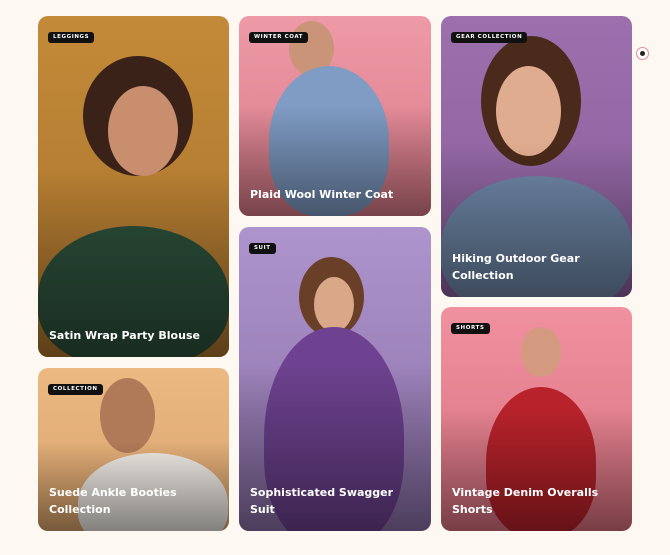  Describe the element at coordinates (279, 37) in the screenshot. I see `category-badge: Winter Coat` at that location.